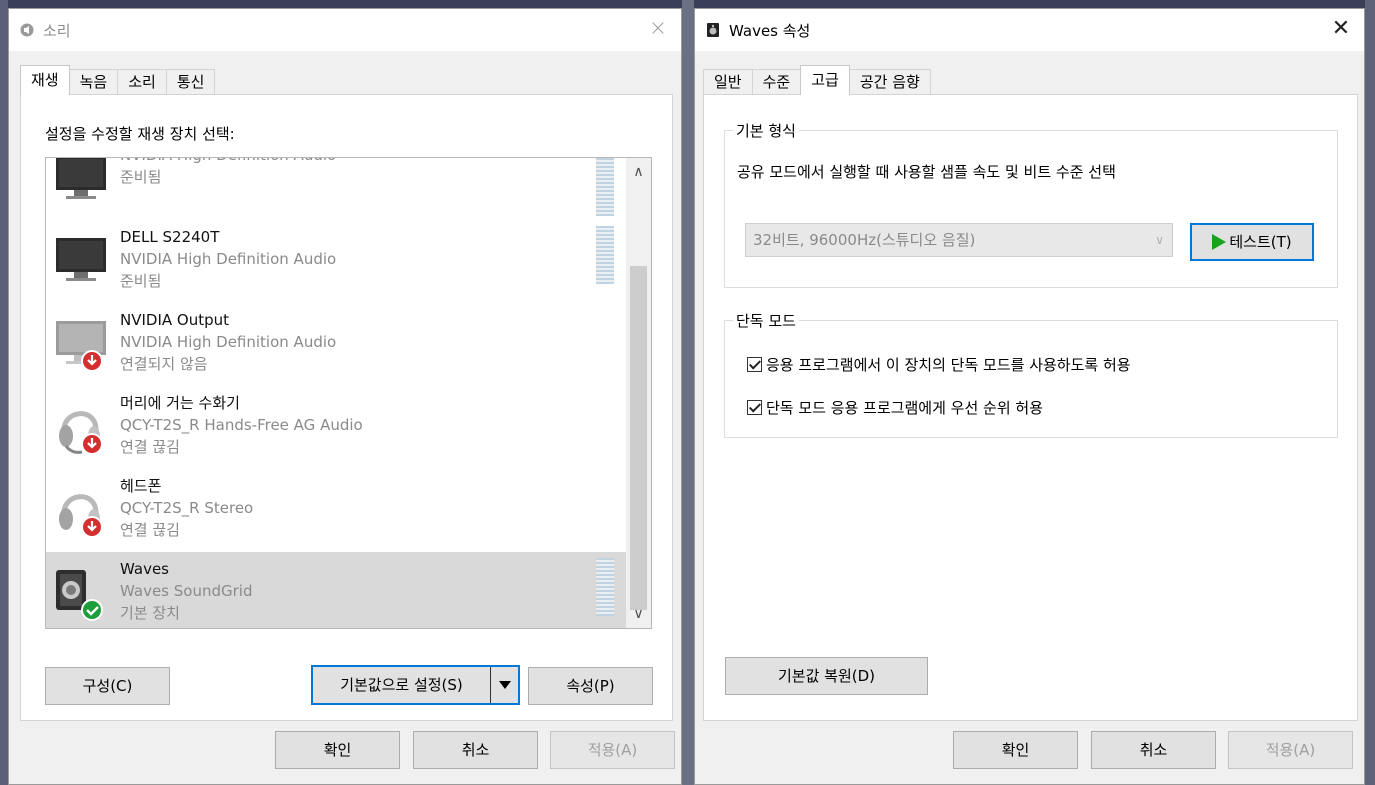  Describe the element at coordinates (728, 82) in the screenshot. I see `tab-general: 일반` at that location.